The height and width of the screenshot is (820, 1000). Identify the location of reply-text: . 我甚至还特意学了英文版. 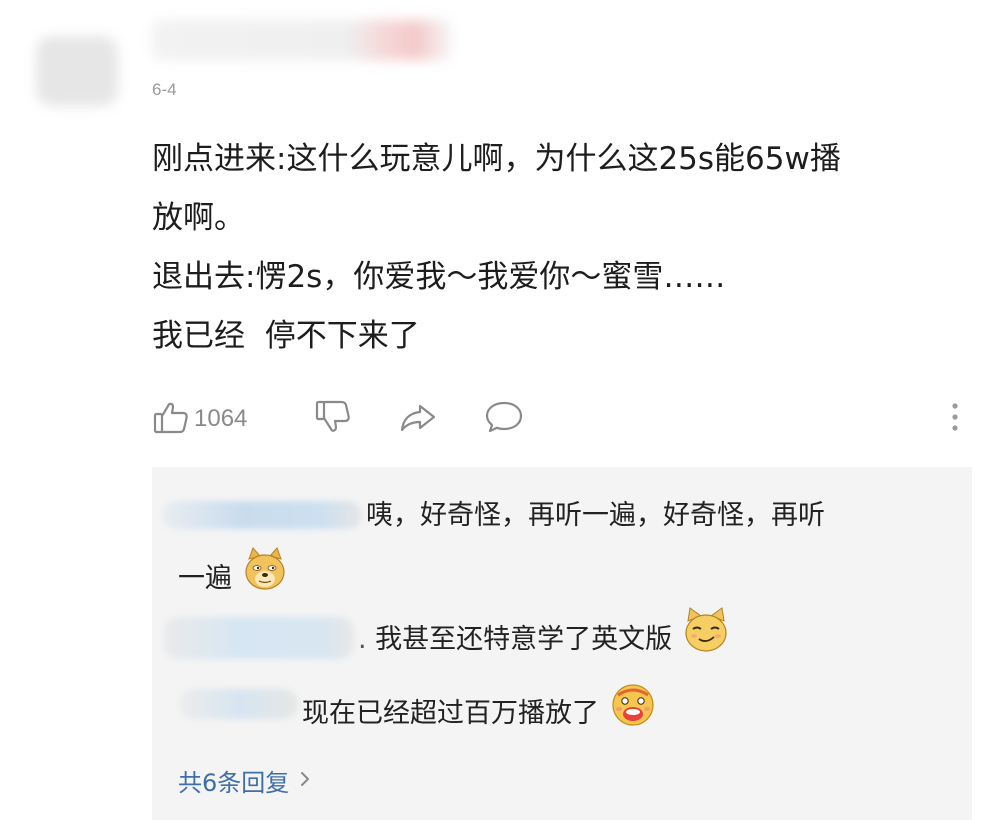
(544, 640).